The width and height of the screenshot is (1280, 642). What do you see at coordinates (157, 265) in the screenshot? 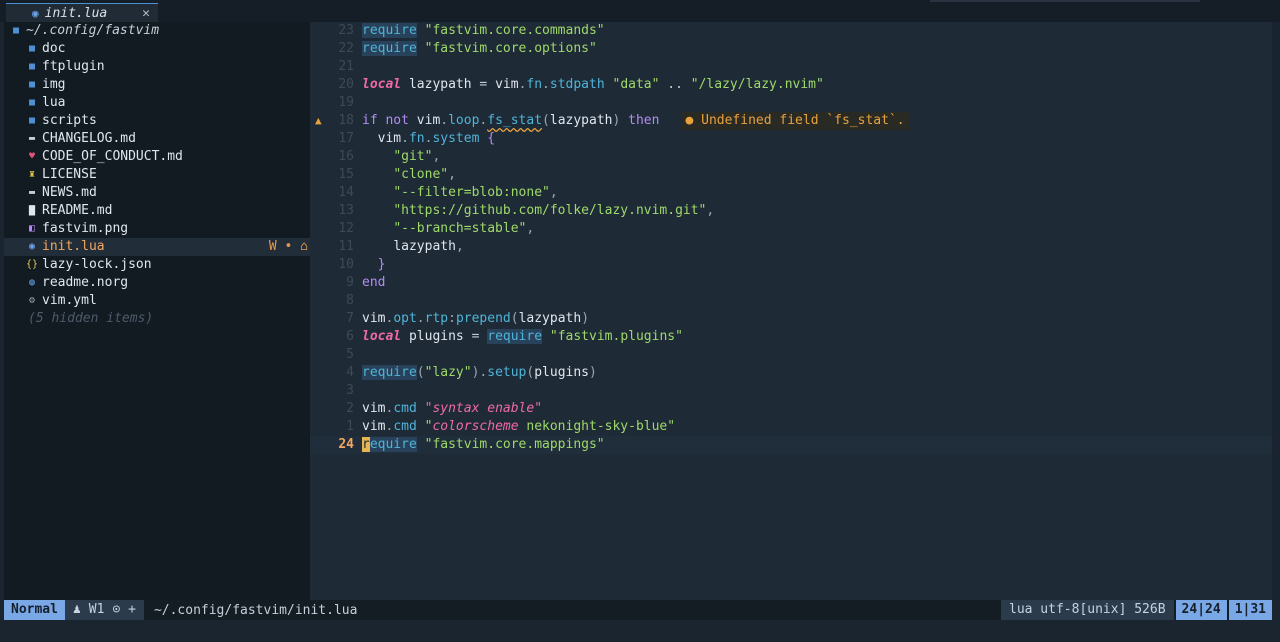
I see `tree-item-lazy-lock-json: {} lazy-lock.json` at bounding box center [157, 265].